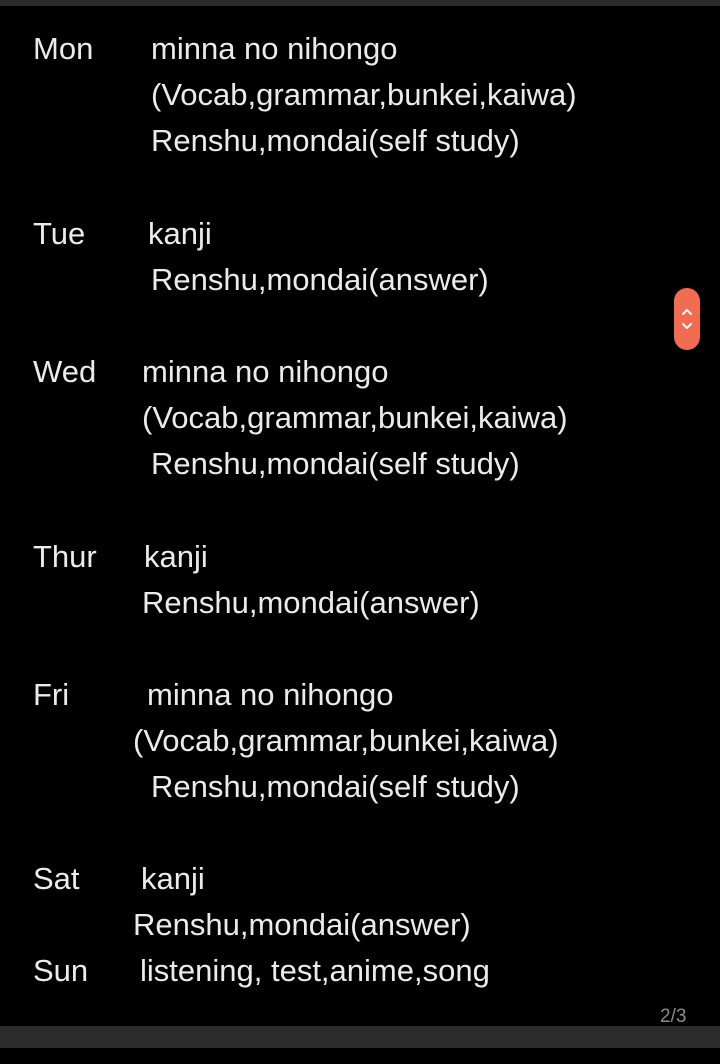 This screenshot has width=720, height=1064. I want to click on day-label-sat: Sat, so click(56, 878).